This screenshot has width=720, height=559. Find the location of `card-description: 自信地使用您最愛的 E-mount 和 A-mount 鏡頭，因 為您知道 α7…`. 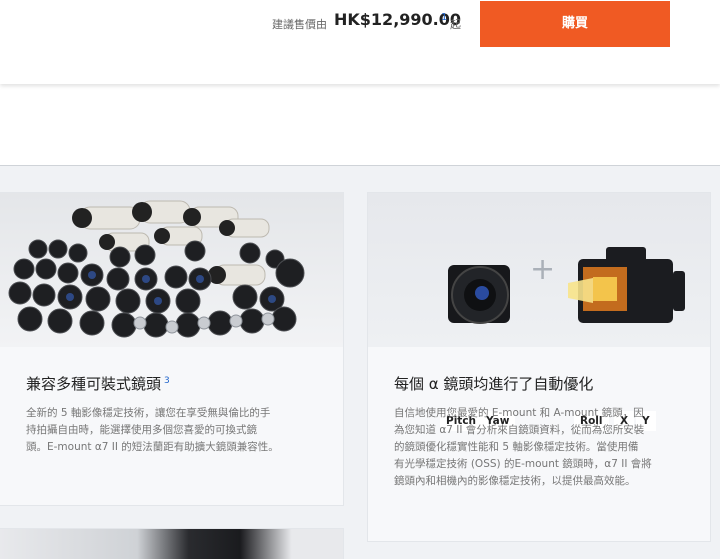

card-description: 自信地使用您最愛的 E-mount 和 A-mount 鏡頭，因 為您知道 α7… is located at coordinates (540, 447).